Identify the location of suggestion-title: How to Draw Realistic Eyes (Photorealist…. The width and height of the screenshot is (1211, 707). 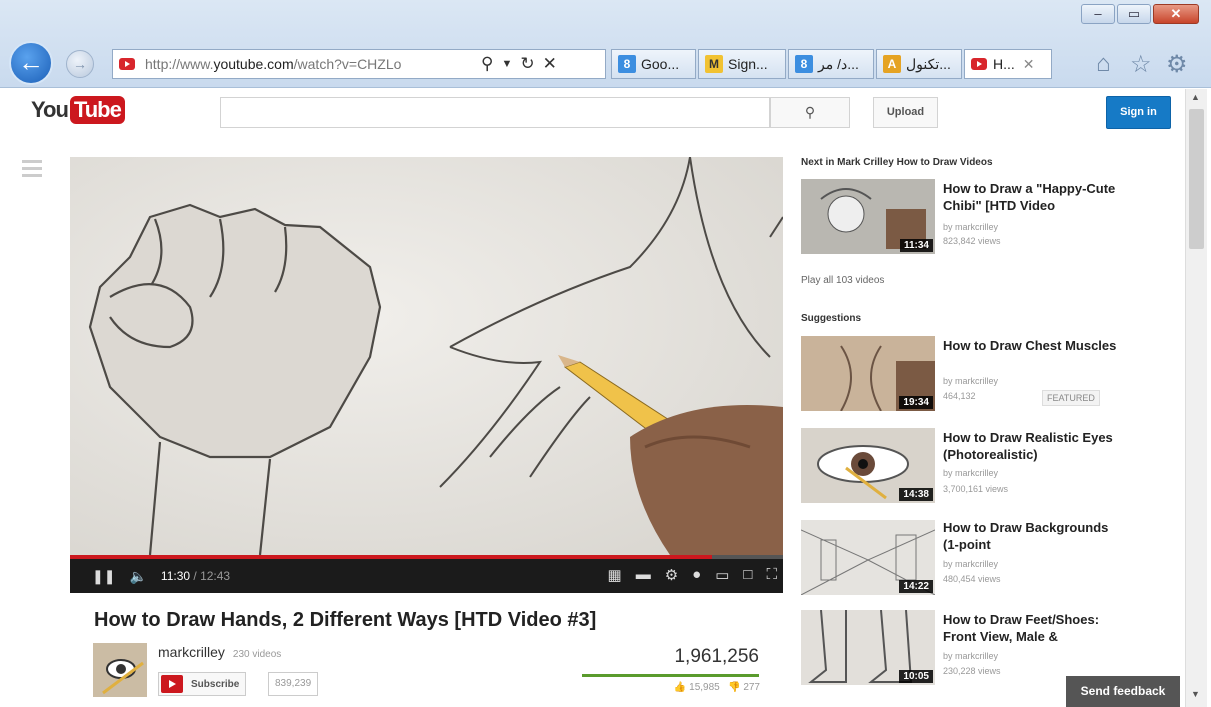
(1033, 446).